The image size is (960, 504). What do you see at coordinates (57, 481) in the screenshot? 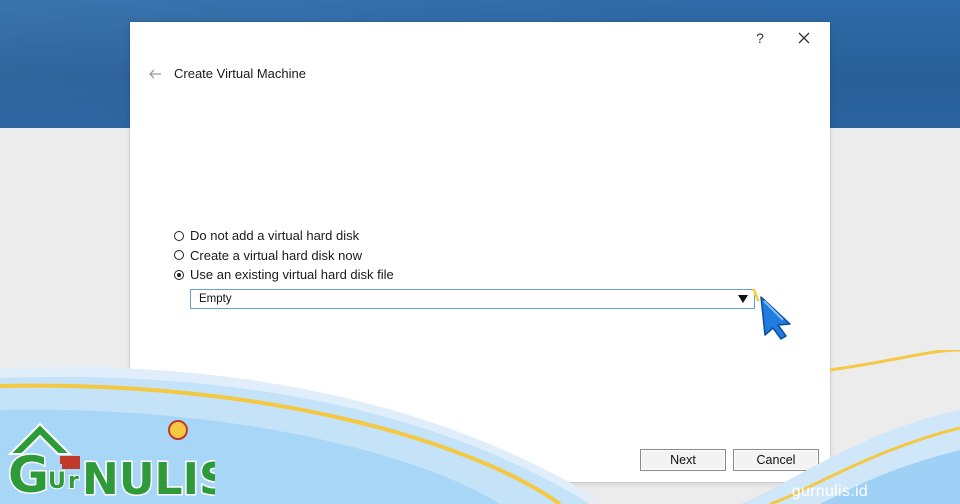
I see `svg-text: U` at bounding box center [57, 481].